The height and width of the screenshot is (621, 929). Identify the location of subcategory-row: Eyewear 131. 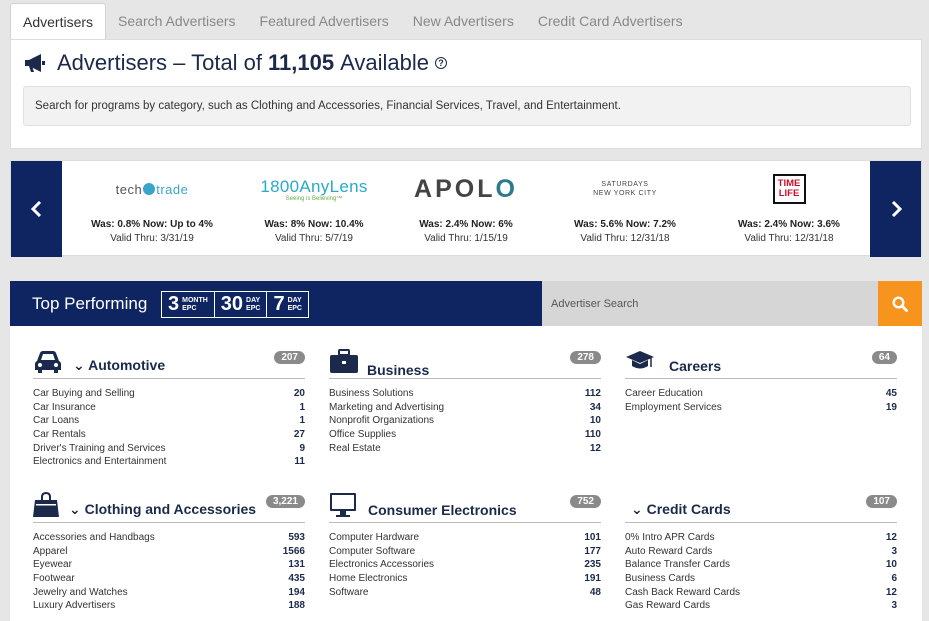
(169, 566).